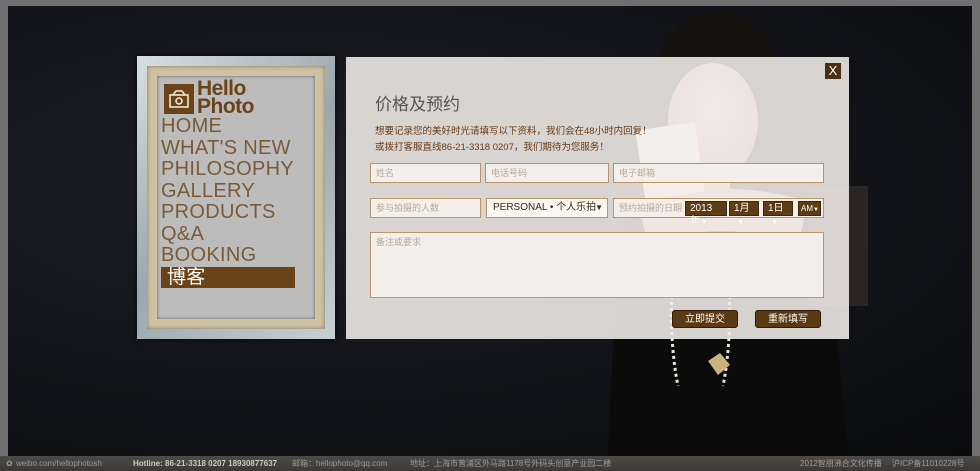  I want to click on logo-word-photo: Photo, so click(225, 106).